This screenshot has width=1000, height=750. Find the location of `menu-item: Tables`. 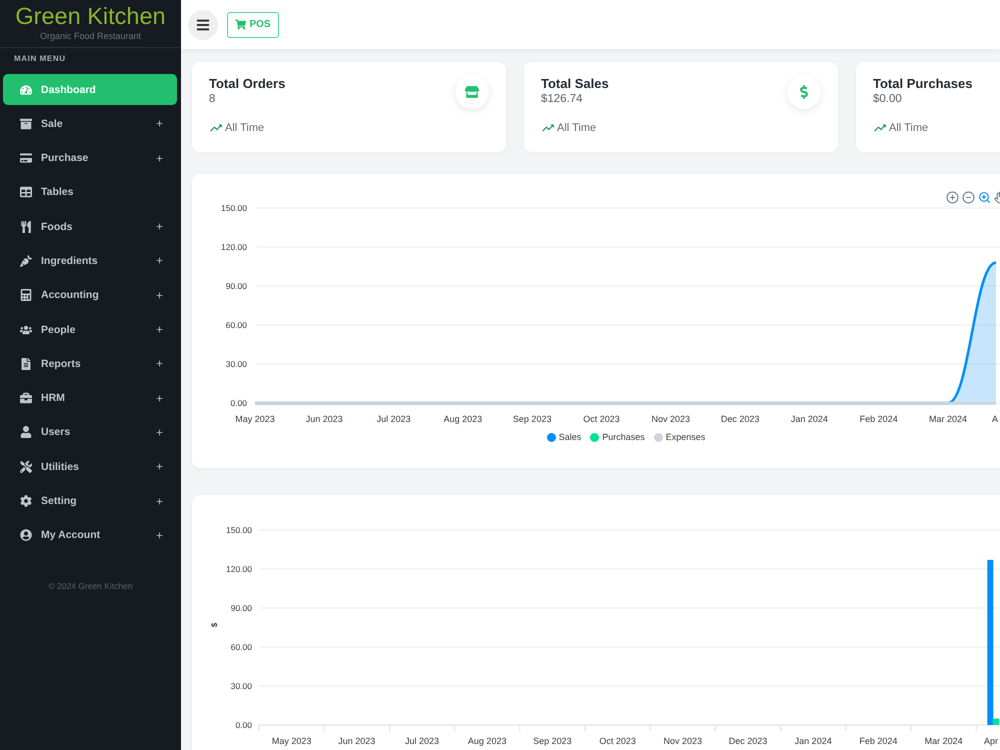

menu-item: Tables is located at coordinates (90, 192).